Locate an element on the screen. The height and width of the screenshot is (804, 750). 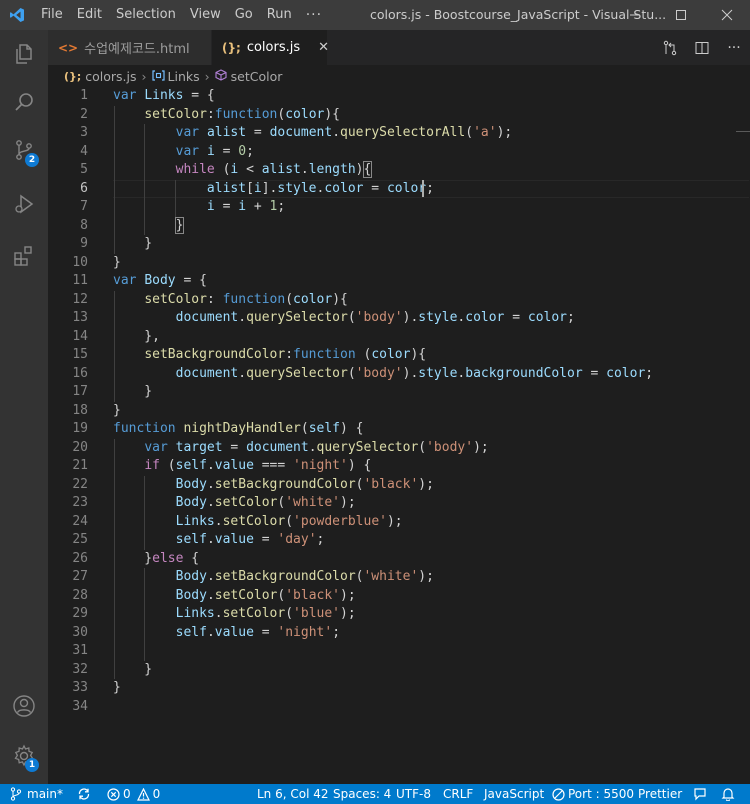
explorer-icon is located at coordinates (24, 54).